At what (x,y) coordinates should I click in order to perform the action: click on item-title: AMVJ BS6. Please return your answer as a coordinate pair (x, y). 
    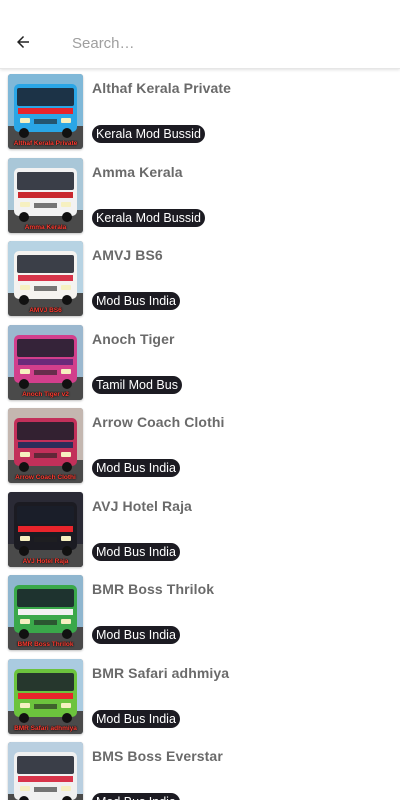
    Looking at the image, I should click on (127, 255).